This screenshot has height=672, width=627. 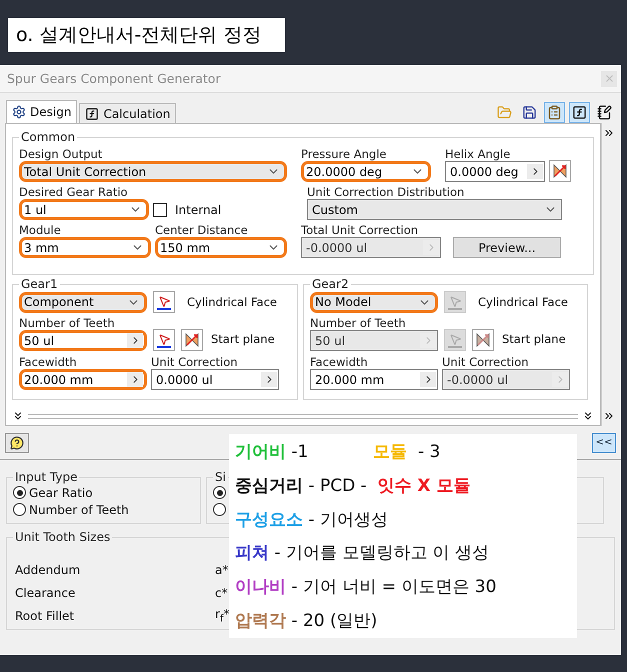 What do you see at coordinates (45, 593) in the screenshot?
I see `size-label: Clearance` at bounding box center [45, 593].